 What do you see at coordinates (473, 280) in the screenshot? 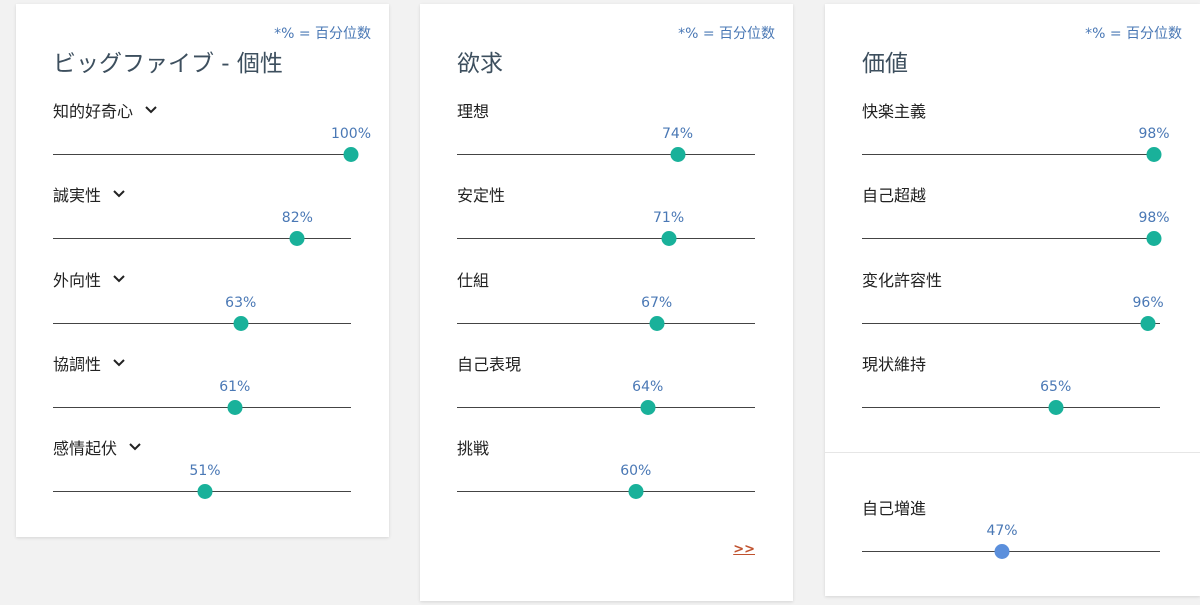
I see `trait-label: 仕組` at bounding box center [473, 280].